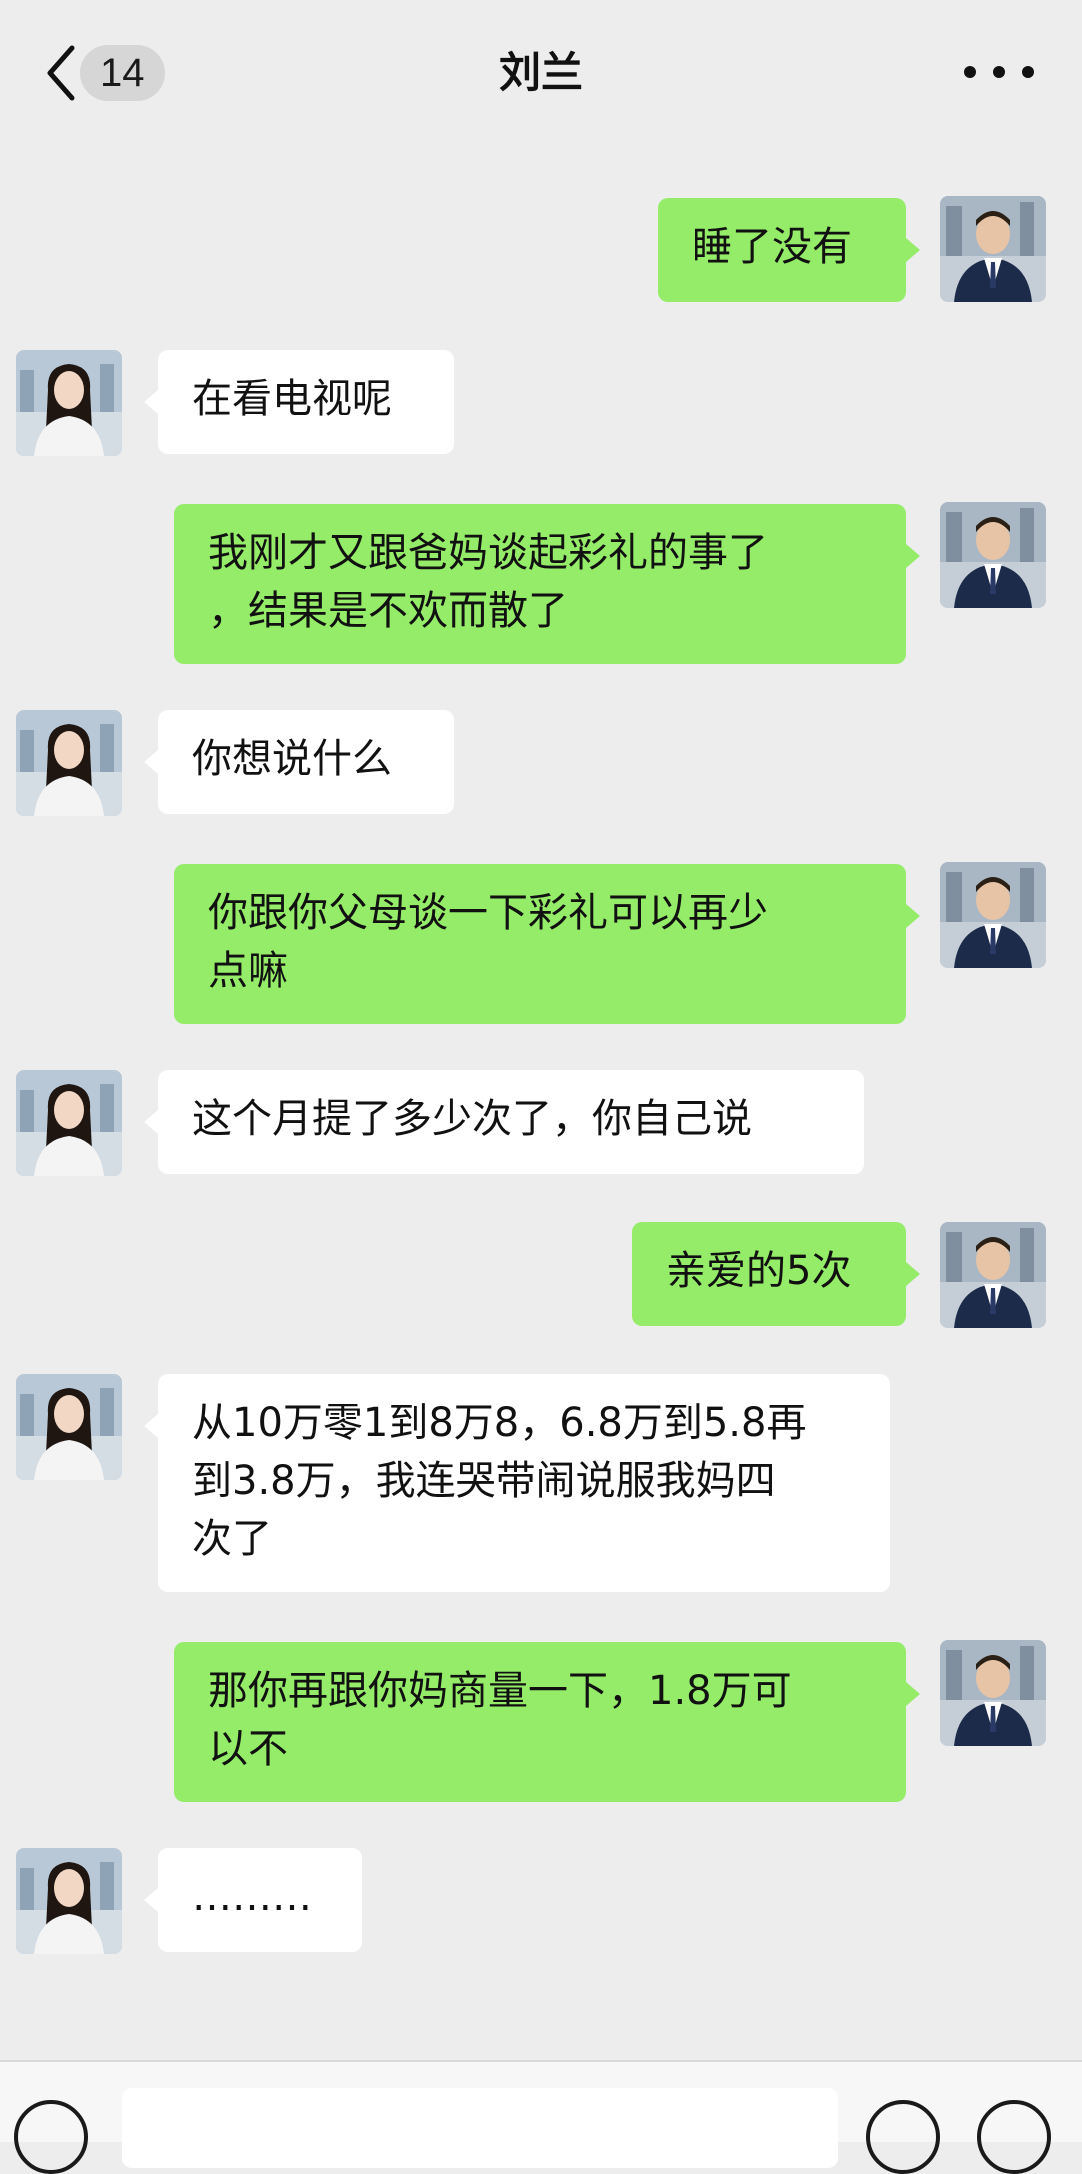 This screenshot has width=1082, height=2174. What do you see at coordinates (517, 1483) in the screenshot?
I see `received-message-bubble: 从10万零1到8万8，6.8万到5.8再 到3.8万，我连哭带闹说服我妈四 次了` at bounding box center [517, 1483].